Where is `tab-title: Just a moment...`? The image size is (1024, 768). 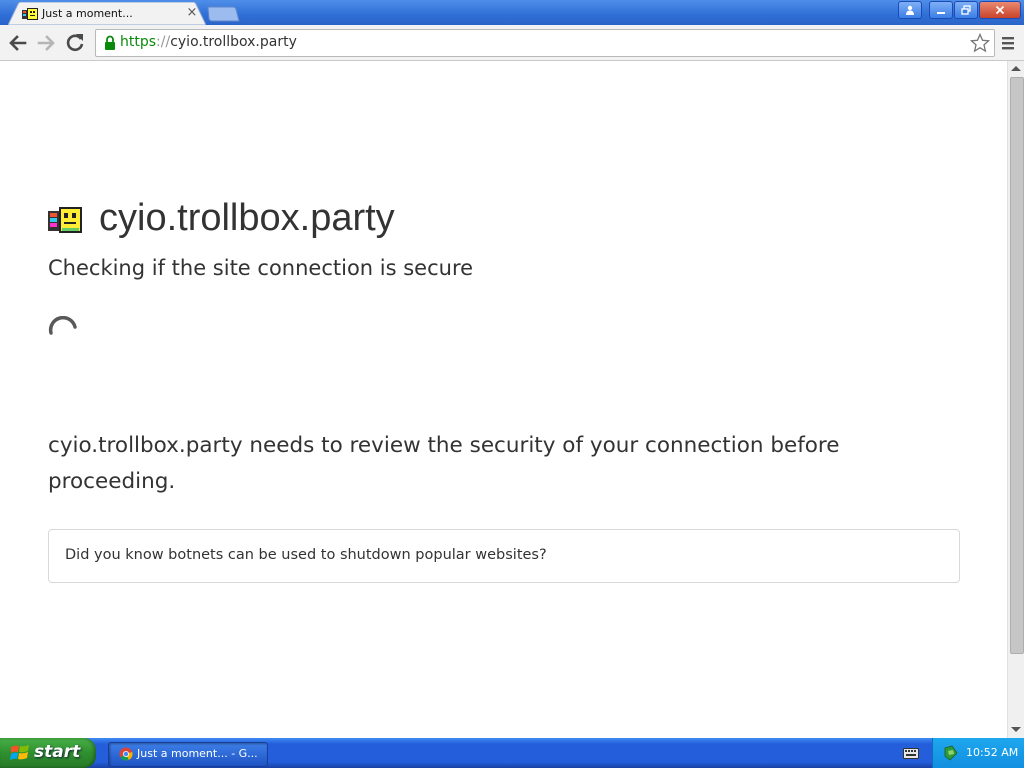 tab-title: Just a moment... is located at coordinates (87, 13).